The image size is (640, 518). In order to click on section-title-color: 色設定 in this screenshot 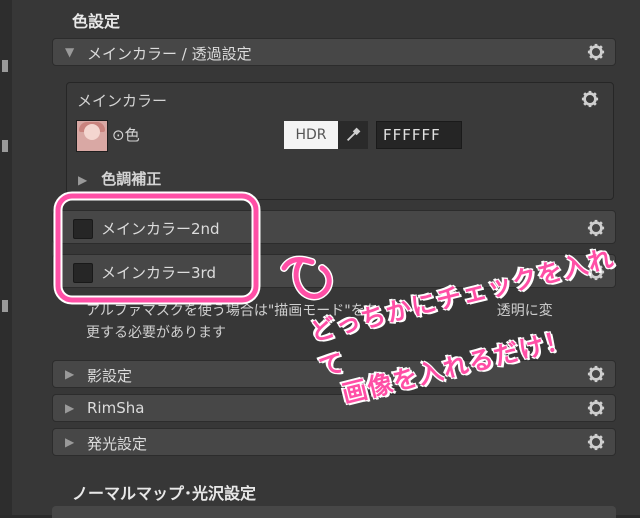, I will do `click(96, 21)`.